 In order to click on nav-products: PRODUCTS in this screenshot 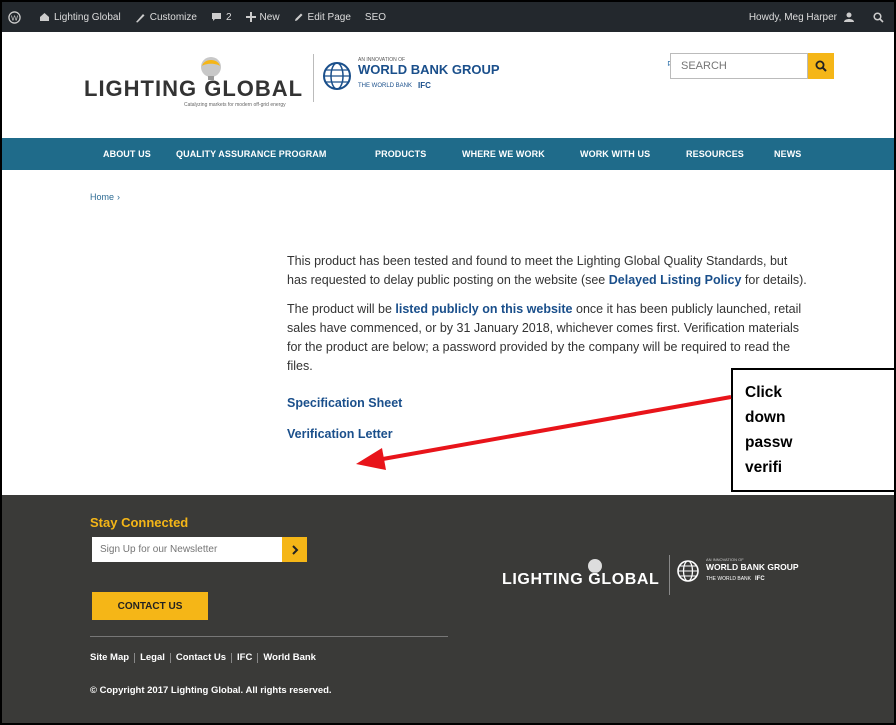, I will do `click(400, 154)`.